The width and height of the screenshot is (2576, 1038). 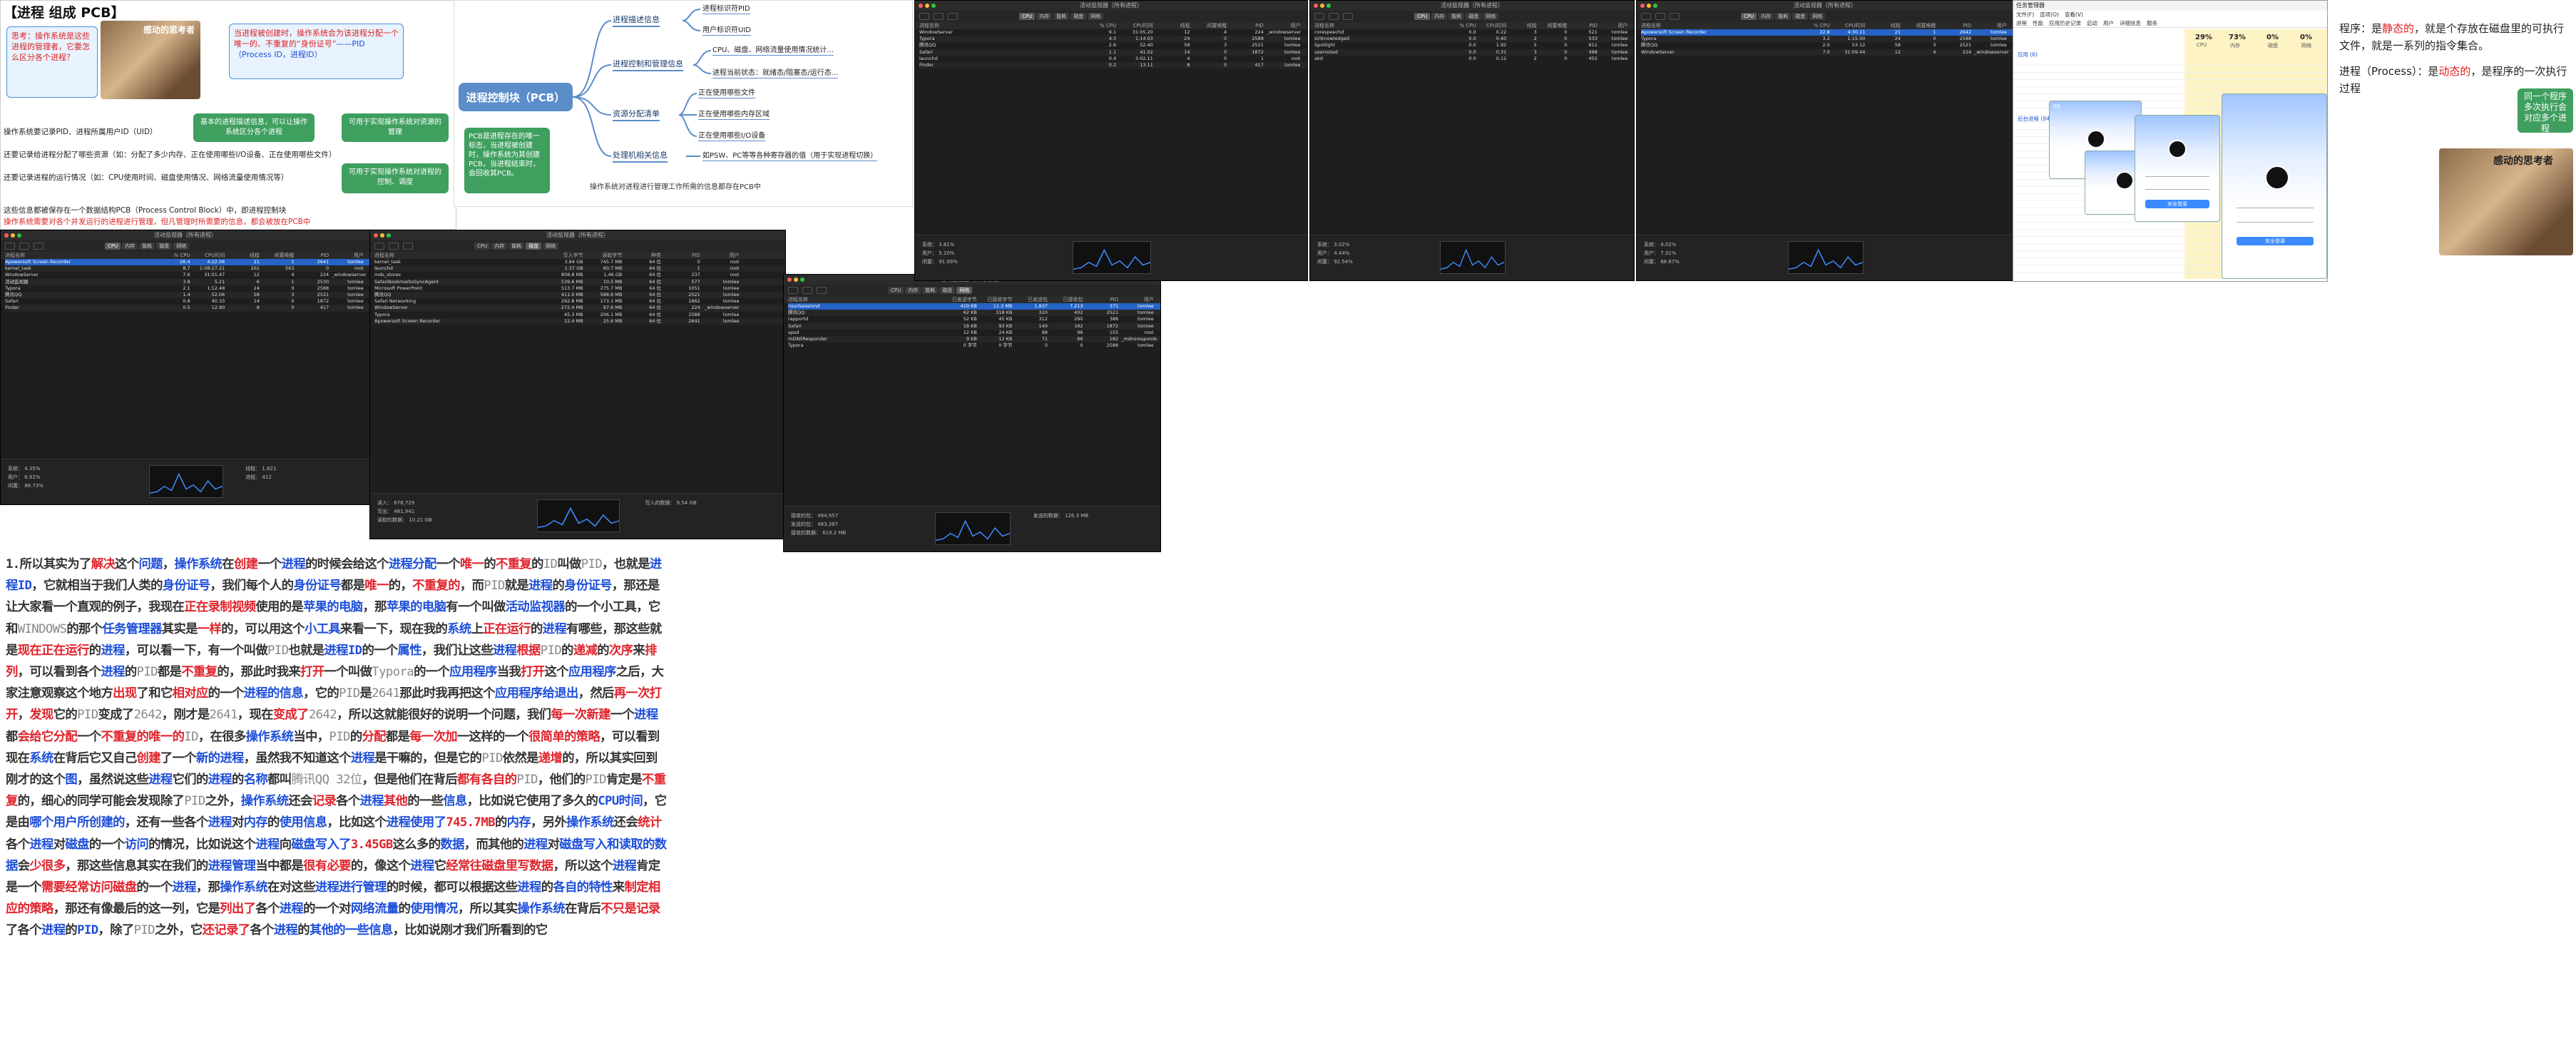 I want to click on table-row: Typora 2.1 1:12.48 24 0 2588 tomlee, so click(x=188, y=288).